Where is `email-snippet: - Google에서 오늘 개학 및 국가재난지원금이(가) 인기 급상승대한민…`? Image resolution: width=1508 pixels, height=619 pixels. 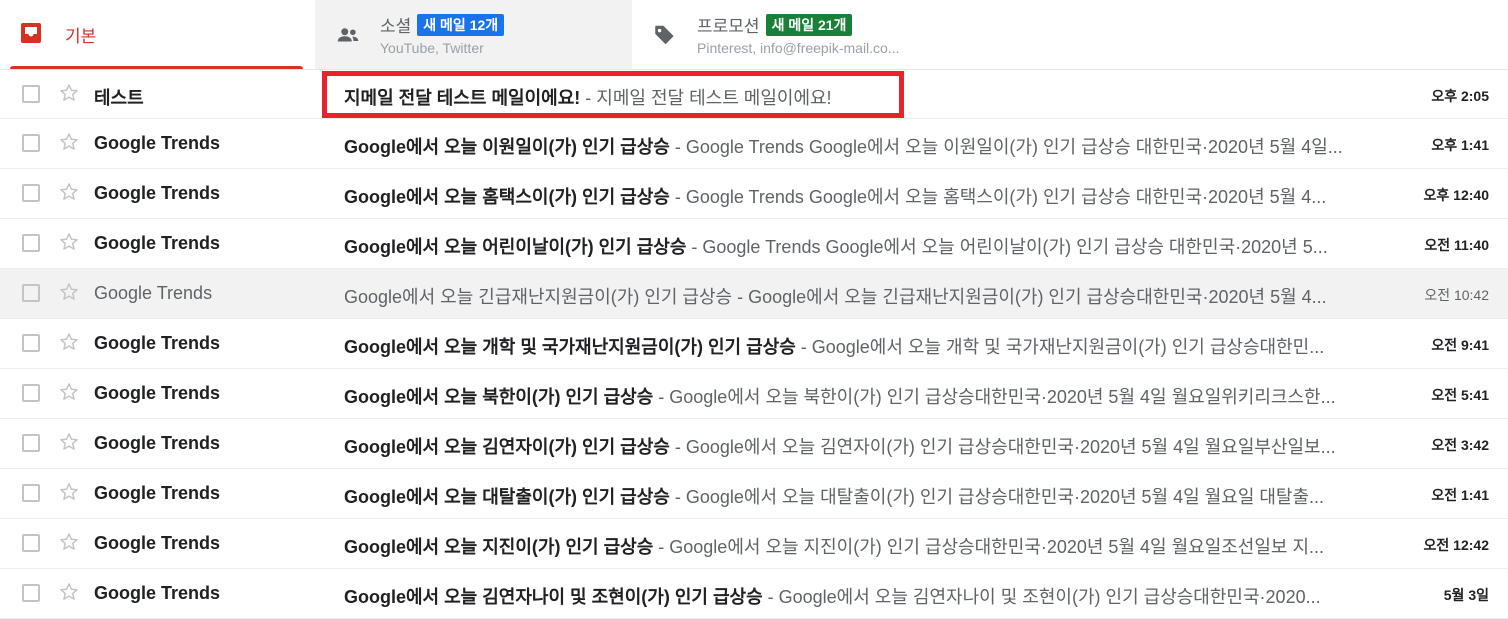 email-snippet: - Google에서 오늘 개학 및 국가재난지원금이(가) 인기 급상승대한민… is located at coordinates (1060, 347).